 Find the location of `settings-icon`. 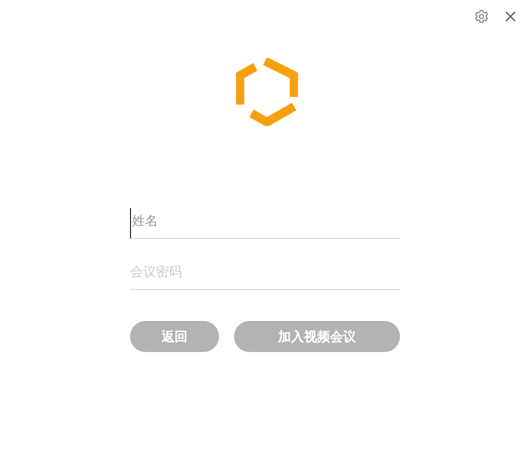

settings-icon is located at coordinates (481, 16).